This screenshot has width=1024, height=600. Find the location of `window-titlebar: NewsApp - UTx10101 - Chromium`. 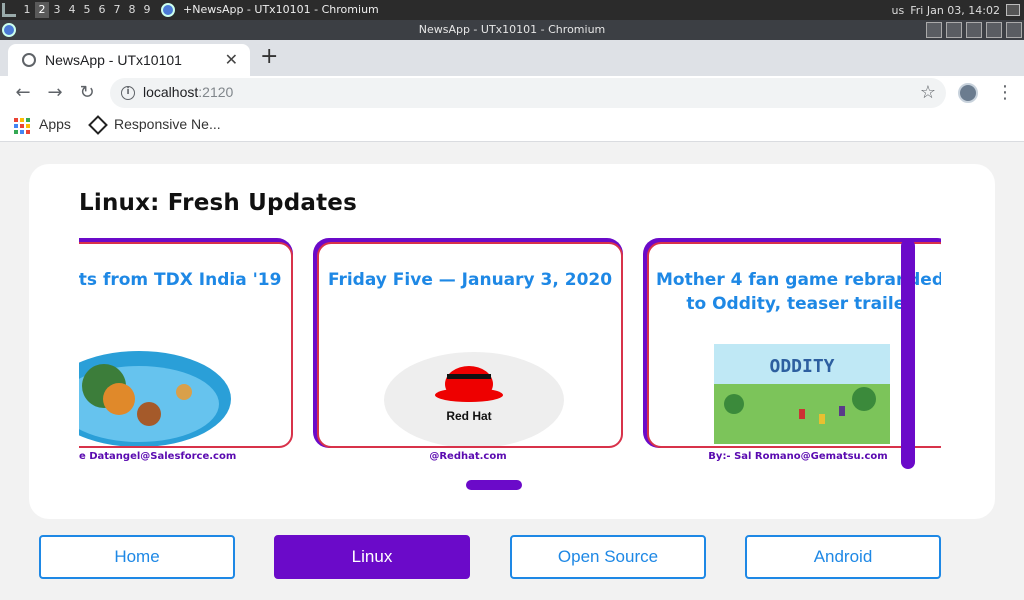

window-titlebar: NewsApp - UTx10101 - Chromium is located at coordinates (512, 30).